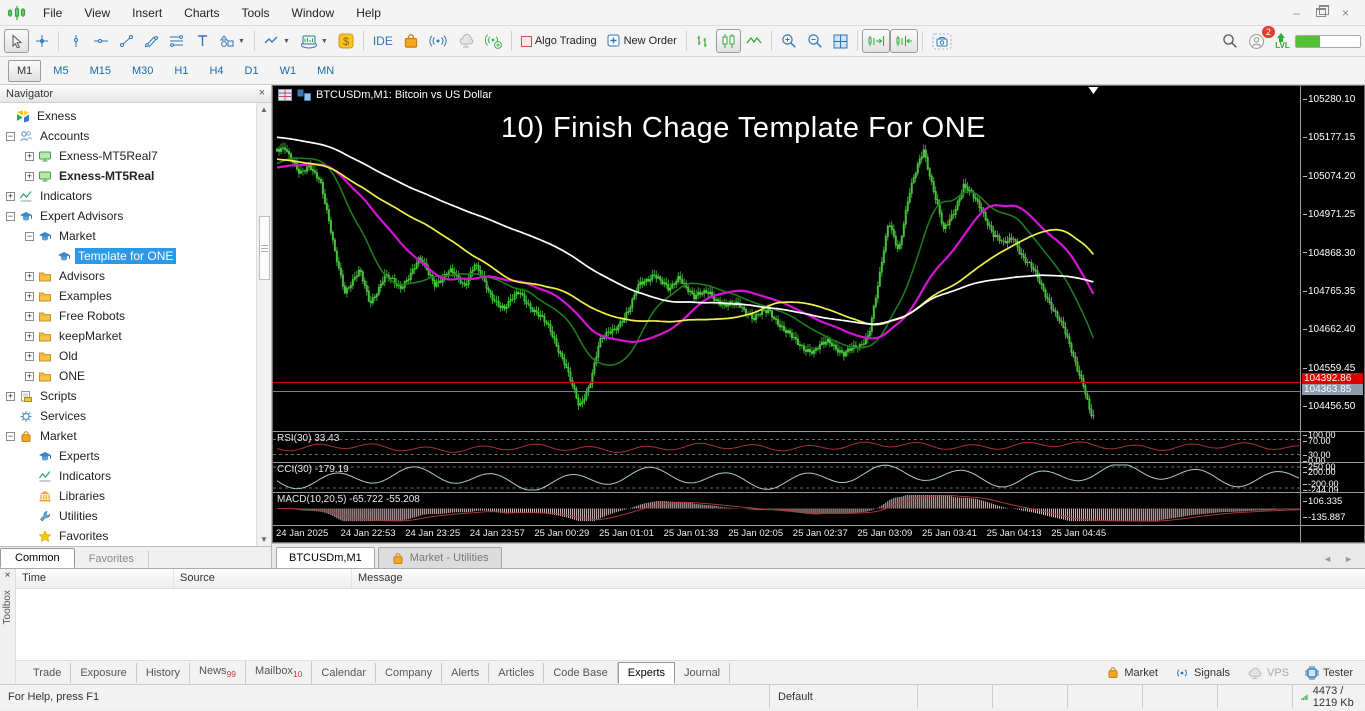 Image resolution: width=1365 pixels, height=711 pixels. What do you see at coordinates (100, 71) in the screenshot?
I see `timeframe-m15: M15` at bounding box center [100, 71].